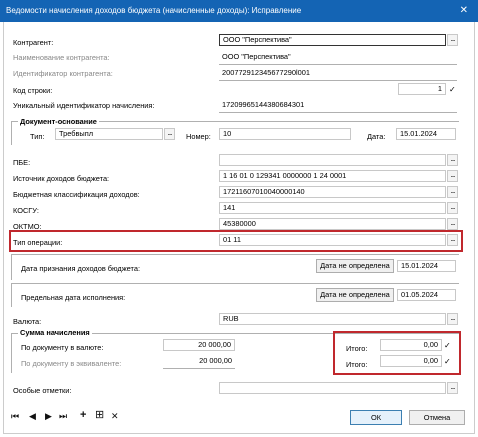 The image size is (478, 437). I want to click on osobye-otmetki-field, so click(332, 388).